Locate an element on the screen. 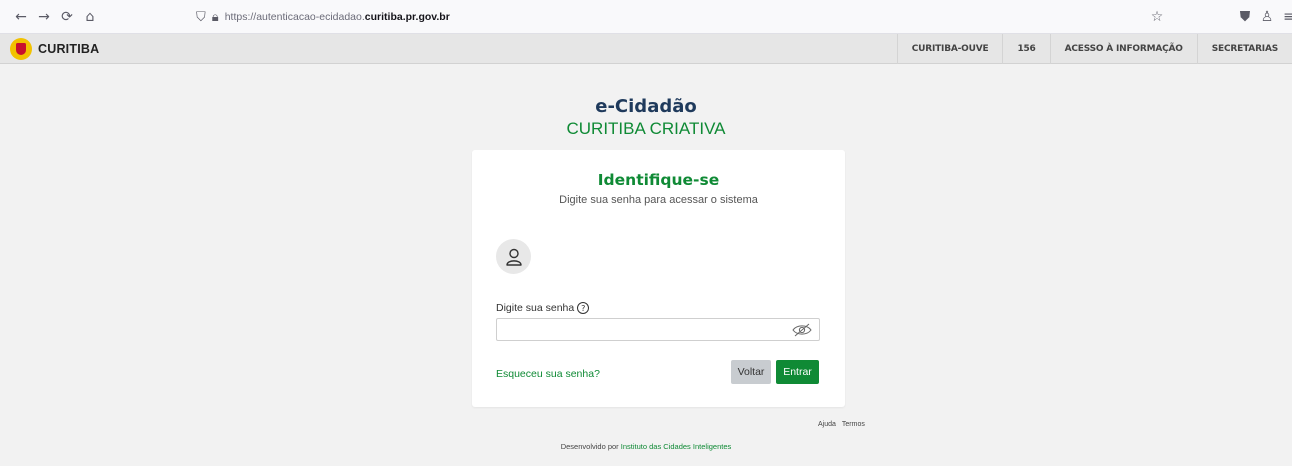  reload-icon: ⟳ is located at coordinates (67, 17).